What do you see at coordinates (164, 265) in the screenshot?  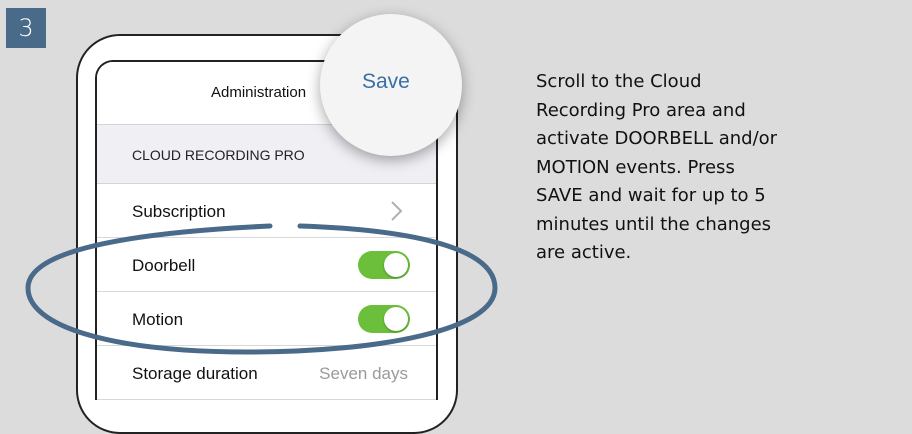 I see `doorbell-label: Doorbell` at bounding box center [164, 265].